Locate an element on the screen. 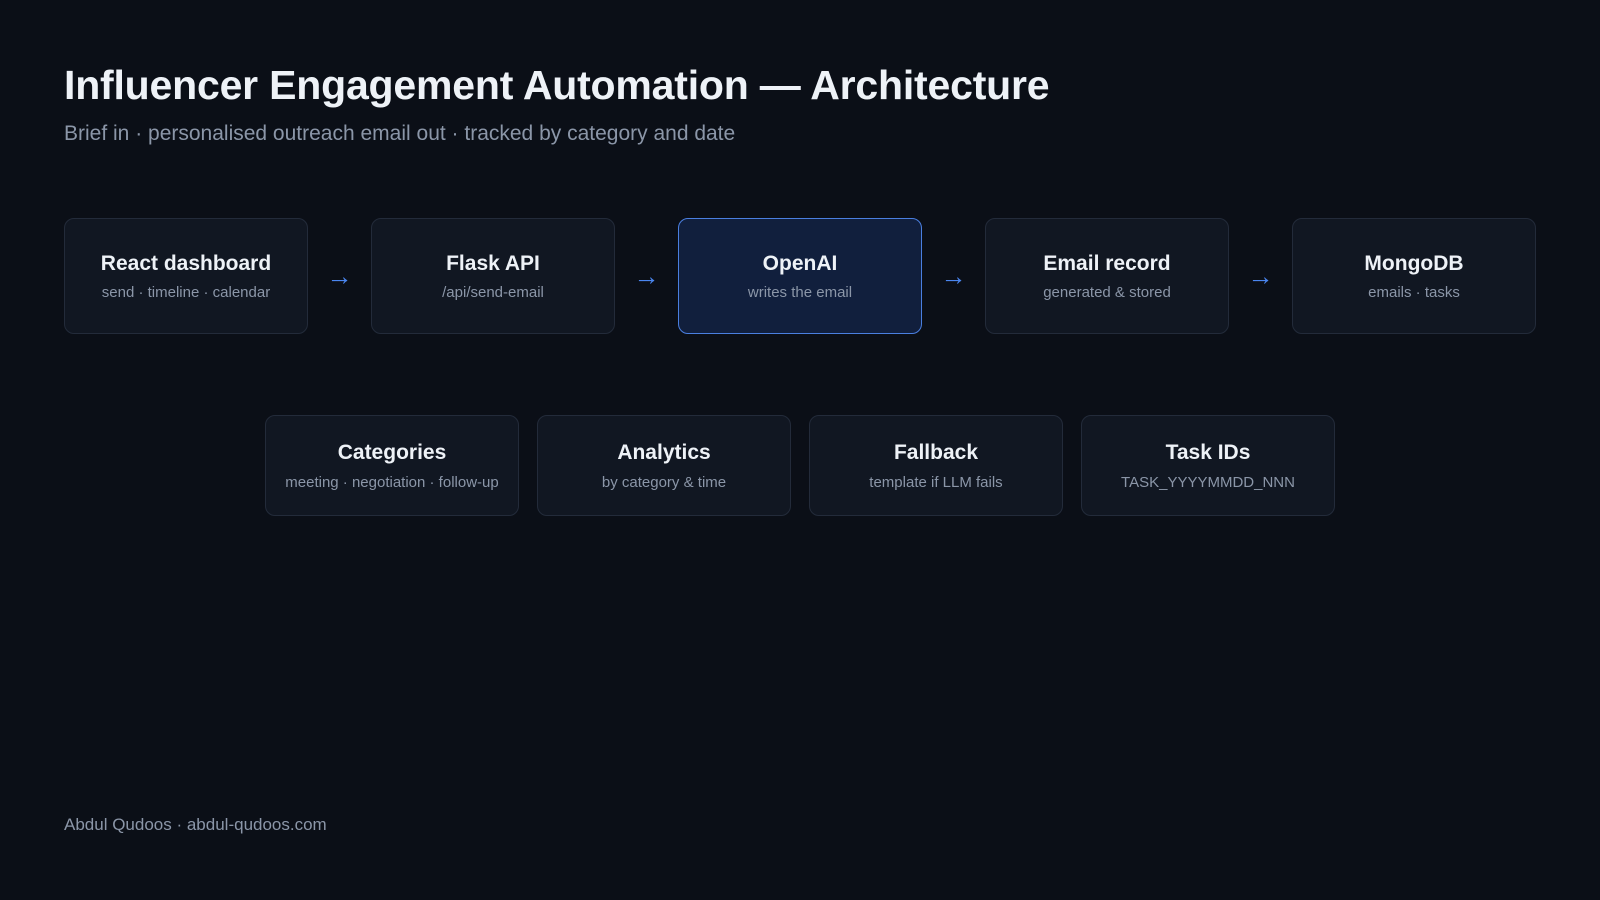  feature-title: Analytics is located at coordinates (664, 452).